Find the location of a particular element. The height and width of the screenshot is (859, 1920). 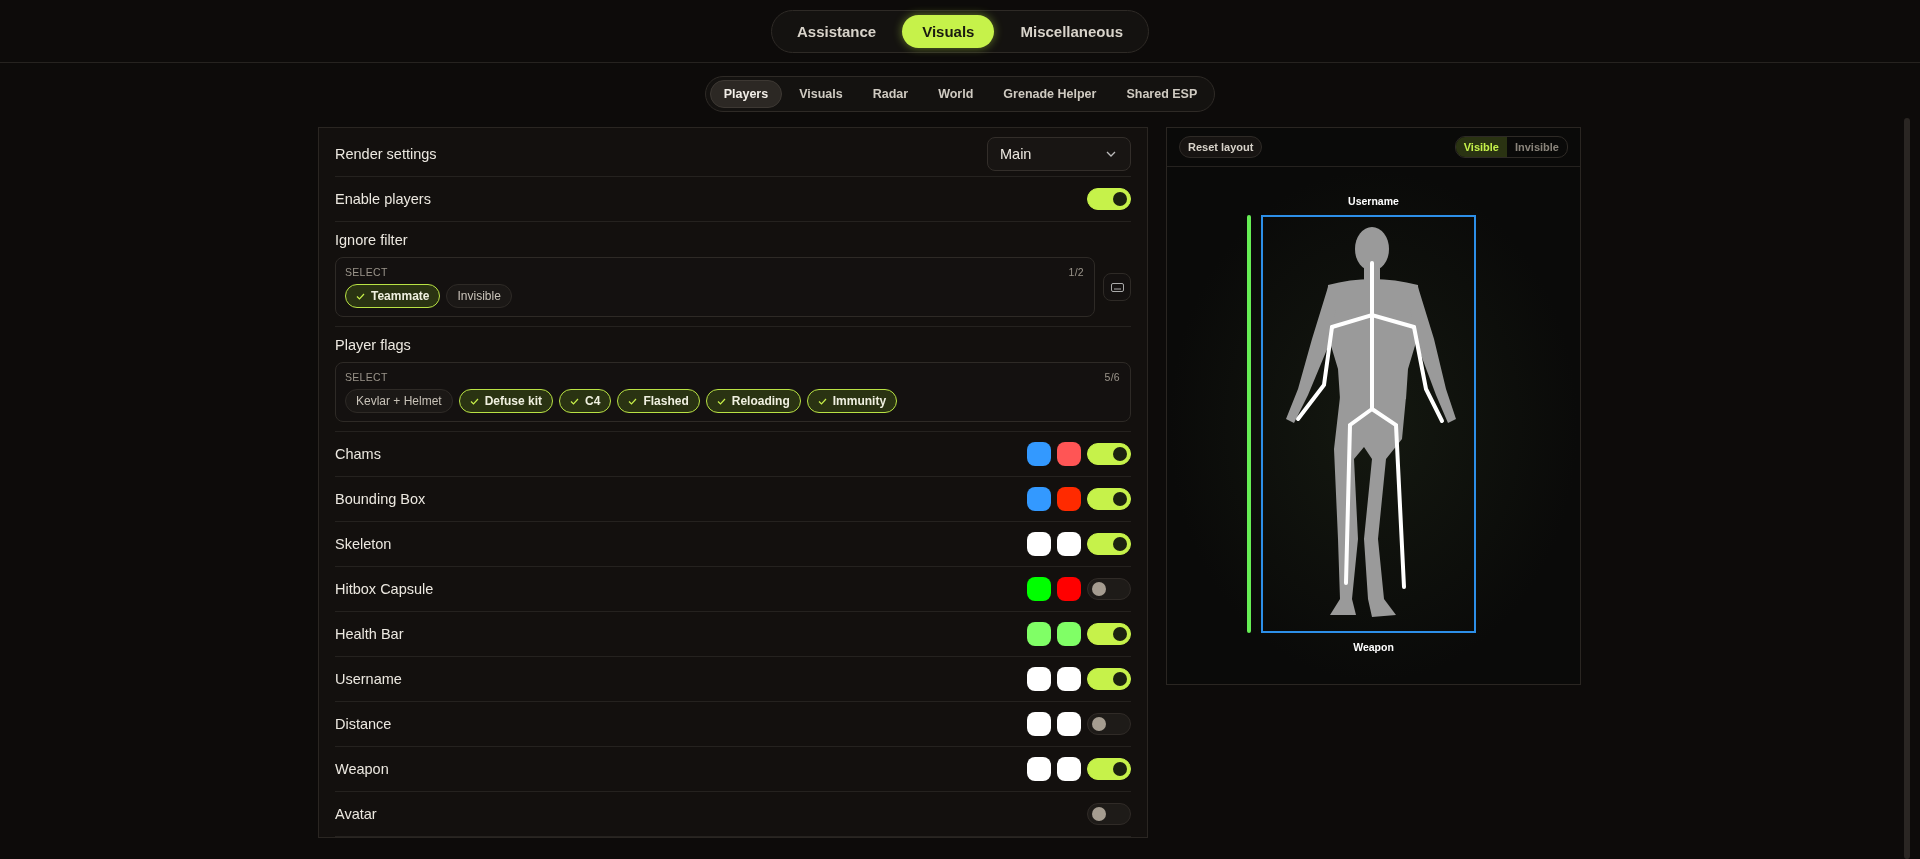

render-dropdown: Main is located at coordinates (1059, 154).